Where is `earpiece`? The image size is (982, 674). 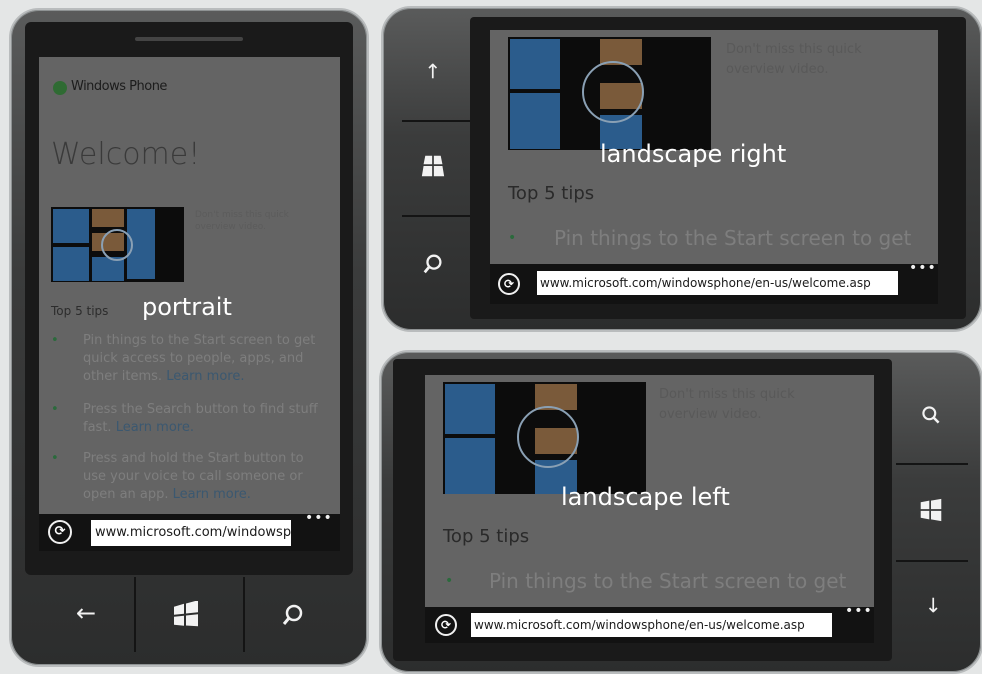
earpiece is located at coordinates (189, 39).